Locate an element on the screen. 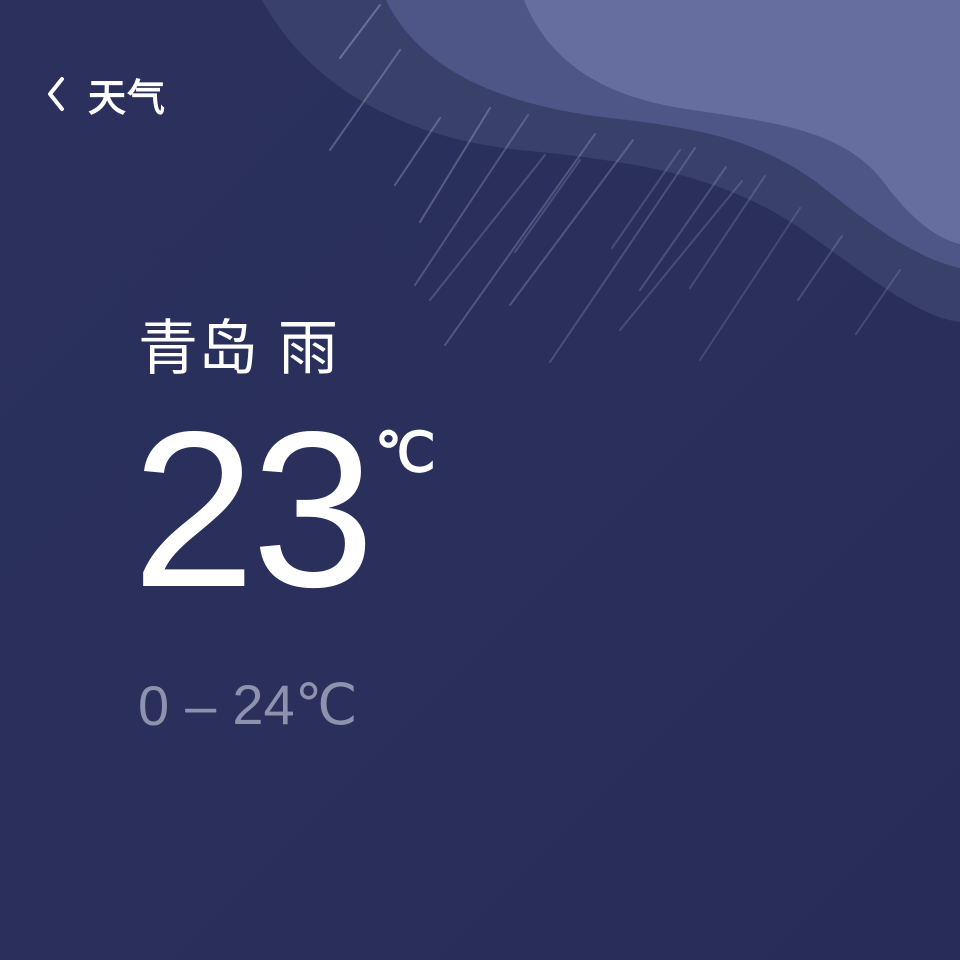  temperature-value: 23 is located at coordinates (253, 510).